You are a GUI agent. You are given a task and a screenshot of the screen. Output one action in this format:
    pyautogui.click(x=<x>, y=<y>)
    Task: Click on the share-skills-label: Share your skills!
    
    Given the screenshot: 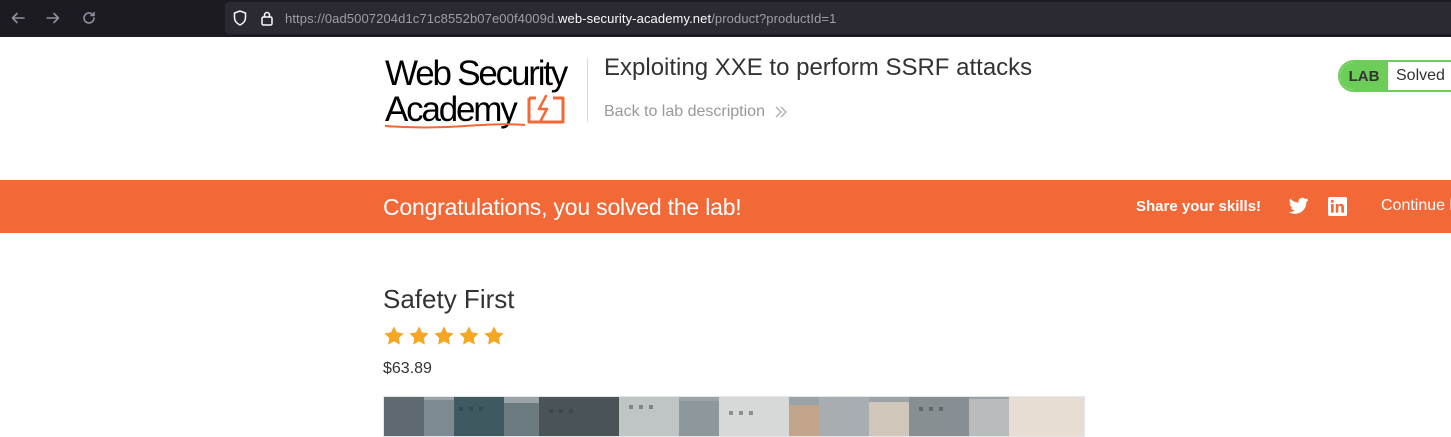 What is the action you would take?
    pyautogui.click(x=1199, y=206)
    